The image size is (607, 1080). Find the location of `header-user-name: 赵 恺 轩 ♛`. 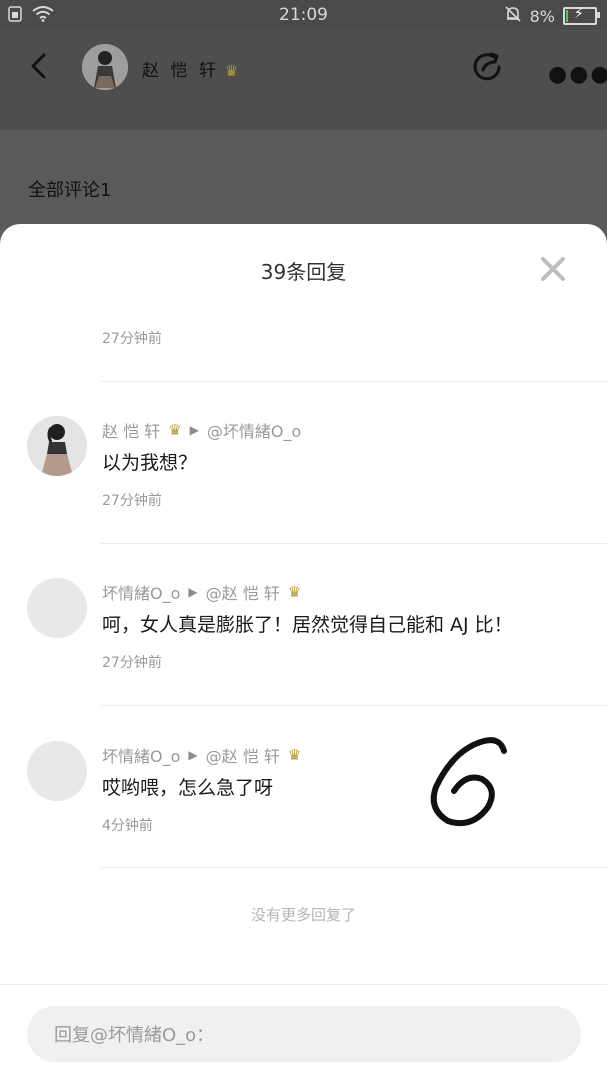

header-user-name: 赵 恺 轩 ♛ is located at coordinates (191, 68).